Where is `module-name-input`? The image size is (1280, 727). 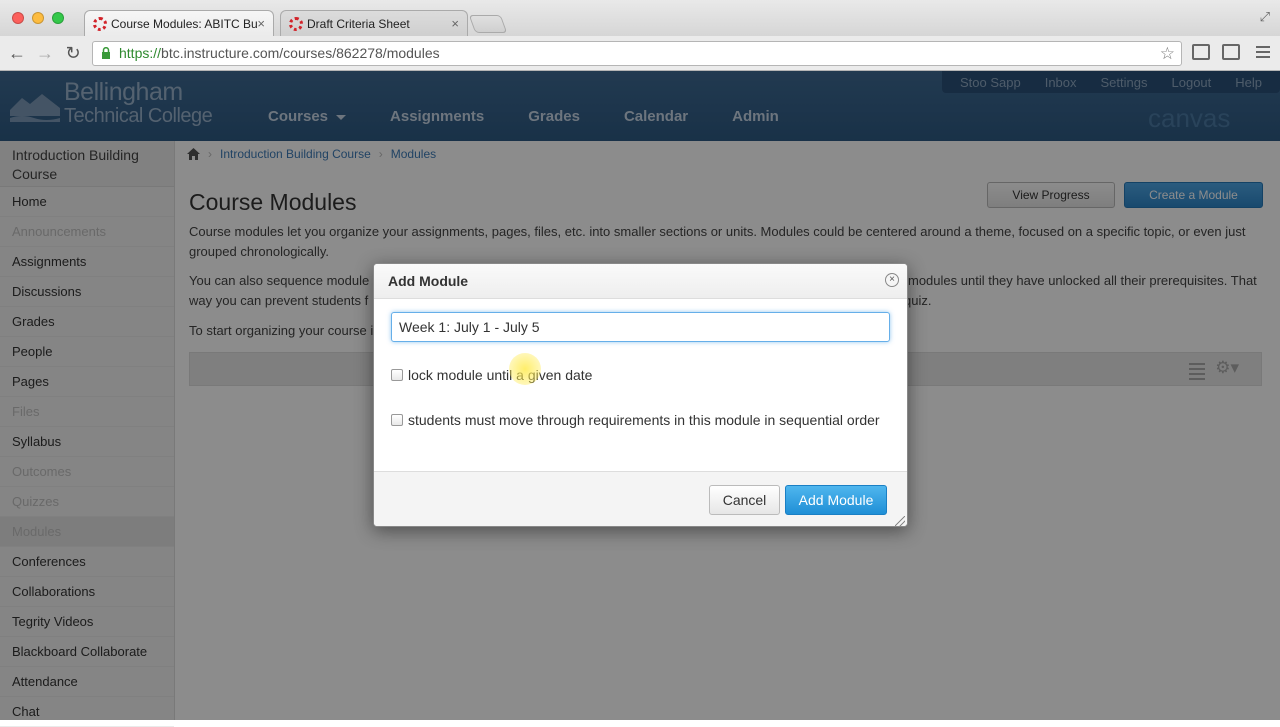 module-name-input is located at coordinates (640, 327).